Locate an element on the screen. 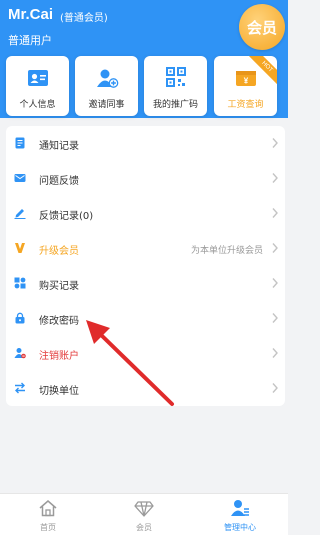 The image size is (320, 535). menu-item-label: 反馈记录(0) is located at coordinates (66, 216).